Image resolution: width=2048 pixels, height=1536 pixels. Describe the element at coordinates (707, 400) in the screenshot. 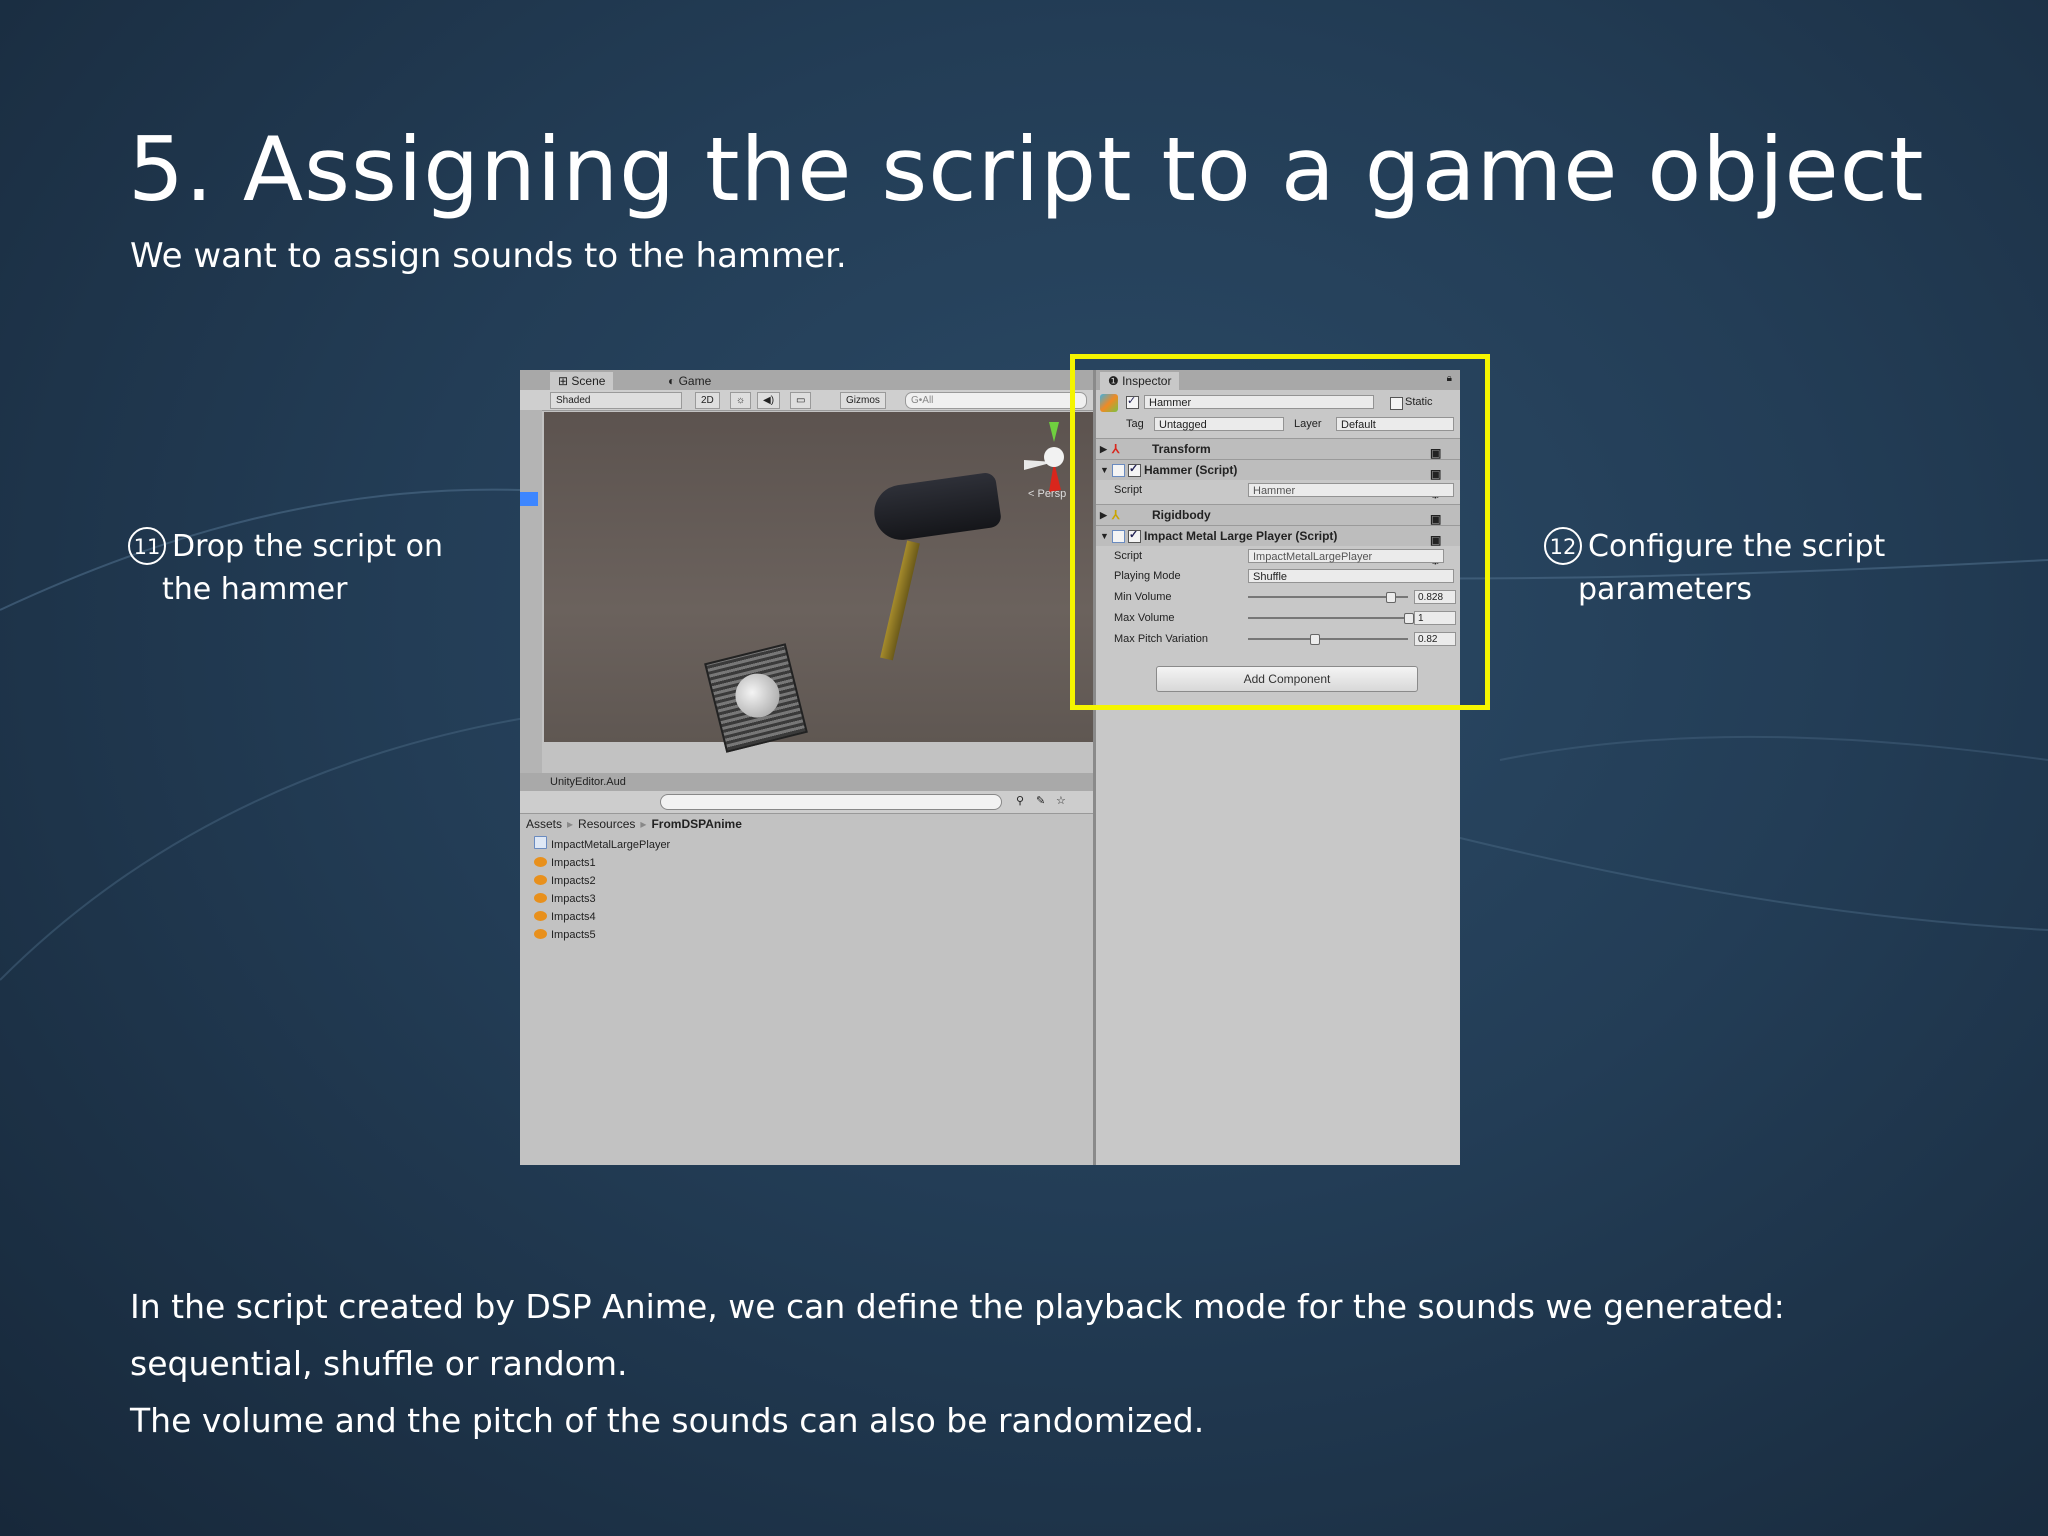

I see `toggle-2d-button: 2D` at that location.